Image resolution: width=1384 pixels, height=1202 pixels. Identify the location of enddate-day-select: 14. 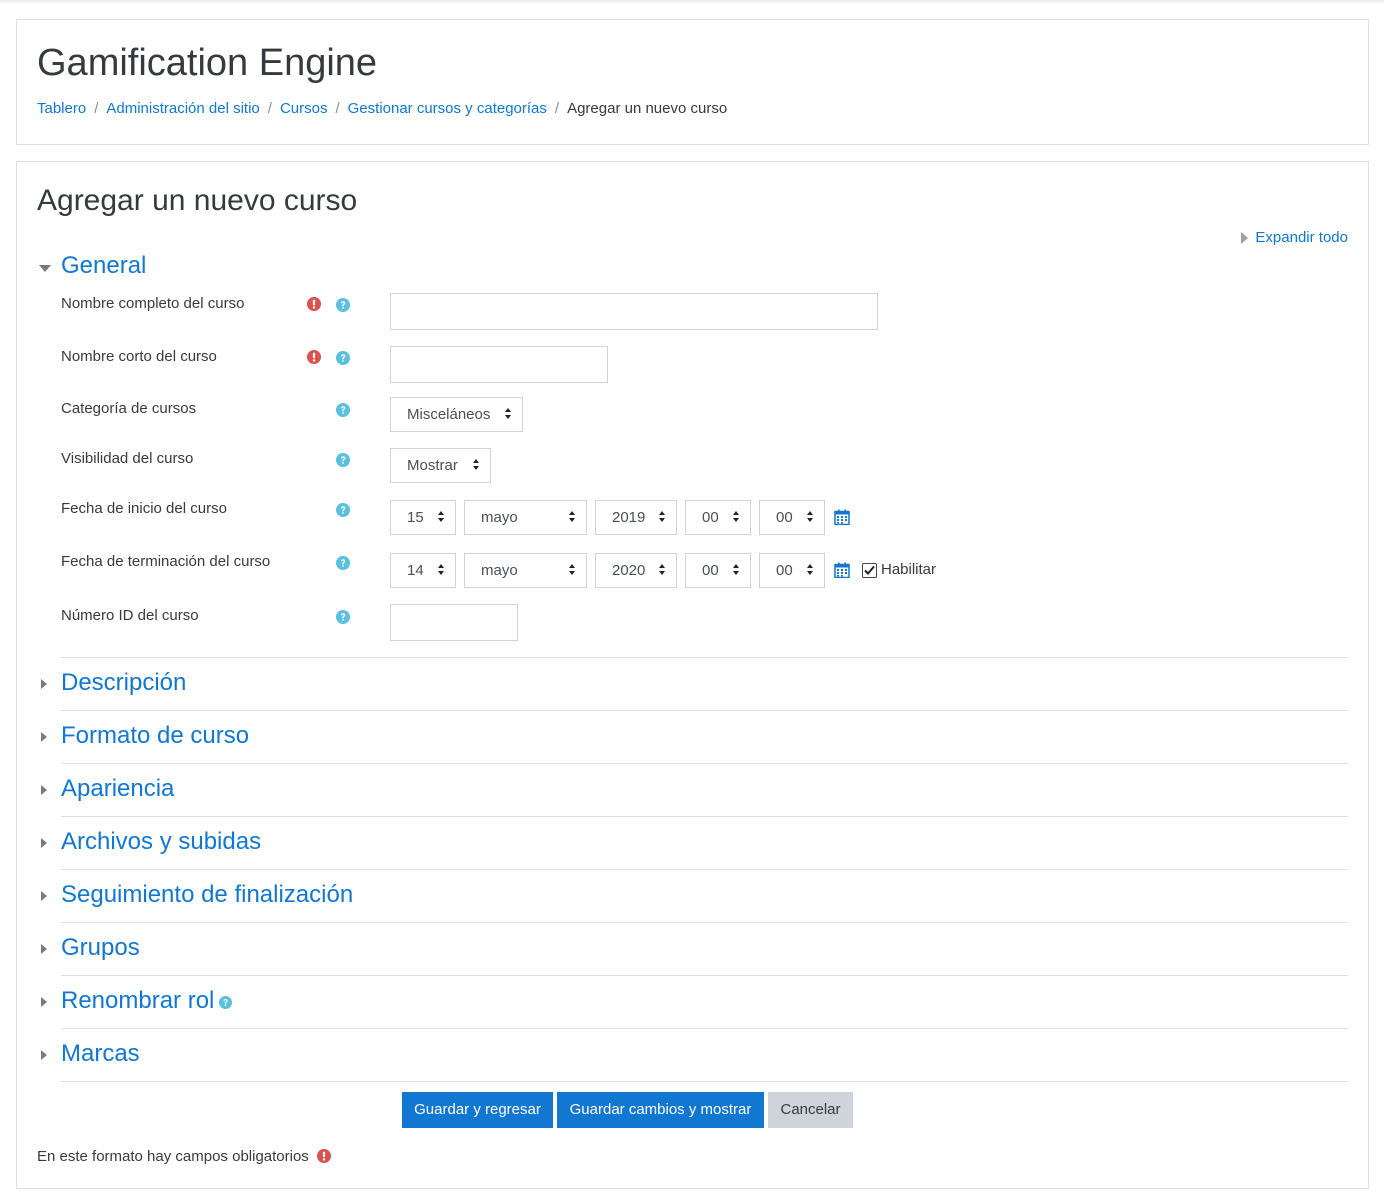
(423, 570).